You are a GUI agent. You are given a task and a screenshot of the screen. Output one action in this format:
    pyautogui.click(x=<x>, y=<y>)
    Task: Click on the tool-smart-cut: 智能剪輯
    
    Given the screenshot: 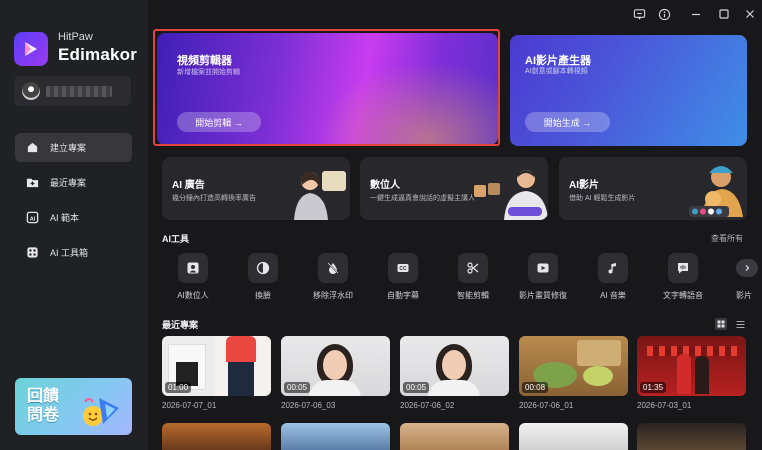 What is the action you would take?
    pyautogui.click(x=473, y=277)
    